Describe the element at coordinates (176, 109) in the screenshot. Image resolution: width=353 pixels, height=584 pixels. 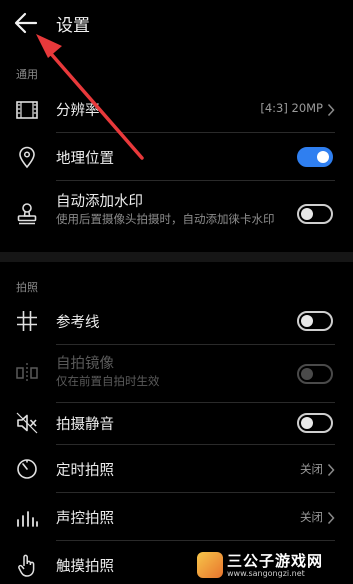
I see `setting-row-resolution: 分辨率 [4:3] 20MP` at that location.